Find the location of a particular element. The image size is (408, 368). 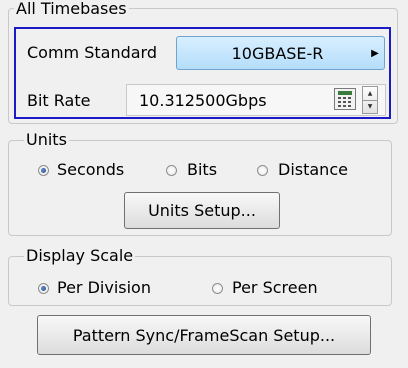

units-title: Units is located at coordinates (46, 139).